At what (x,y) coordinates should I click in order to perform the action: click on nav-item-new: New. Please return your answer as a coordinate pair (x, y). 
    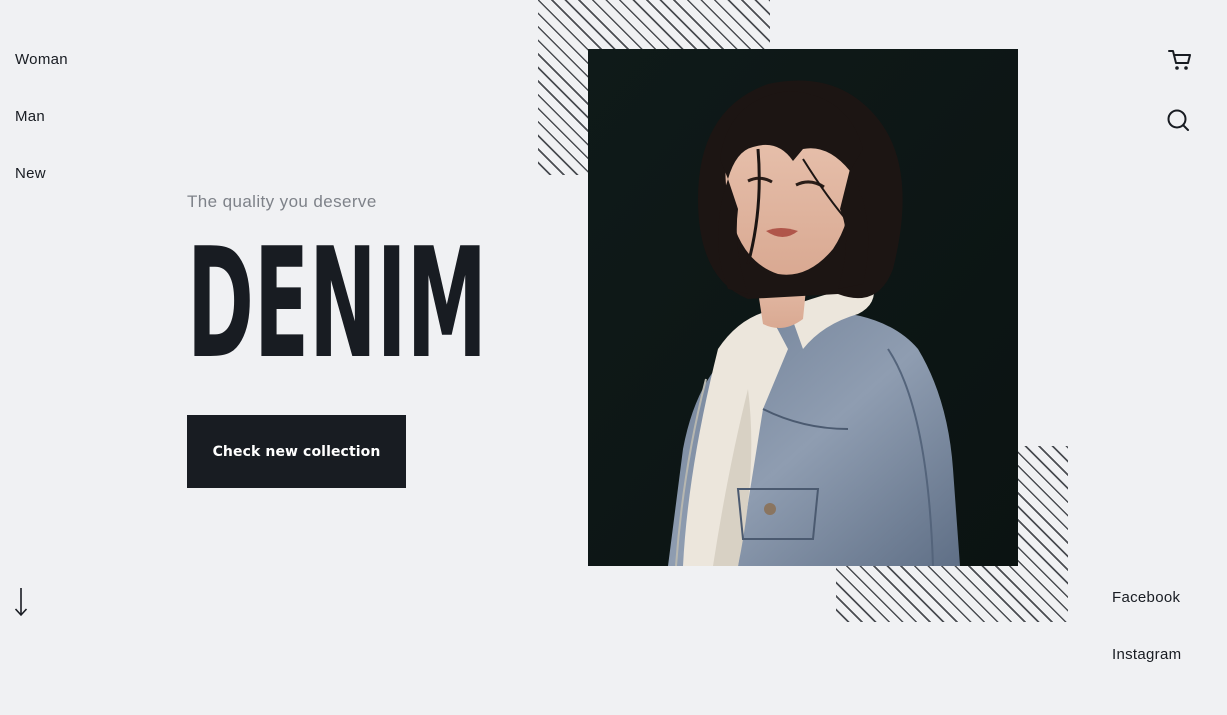
    Looking at the image, I should click on (30, 174).